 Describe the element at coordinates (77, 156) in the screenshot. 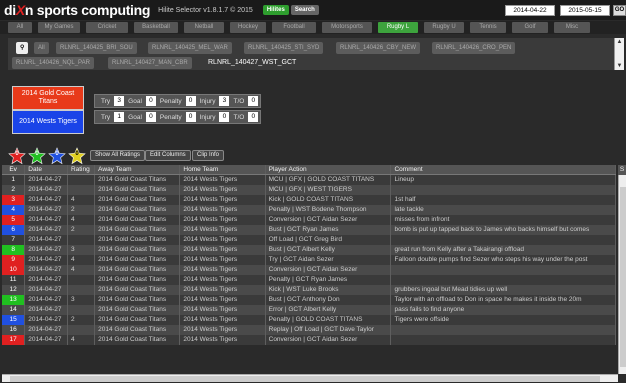

I see `rating-badge-yellow: 0` at that location.